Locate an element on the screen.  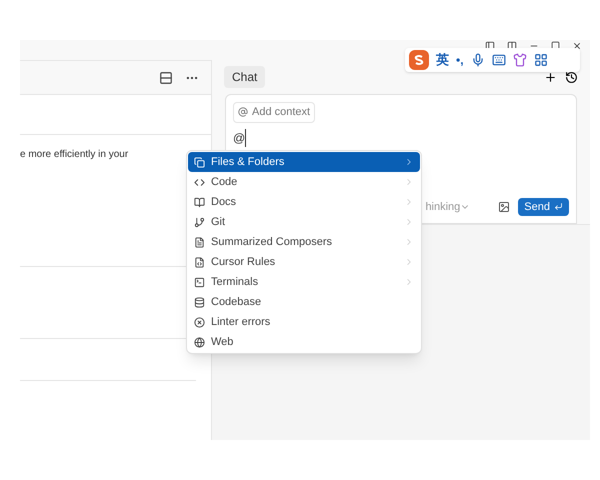
input-text: @ is located at coordinates (239, 137).